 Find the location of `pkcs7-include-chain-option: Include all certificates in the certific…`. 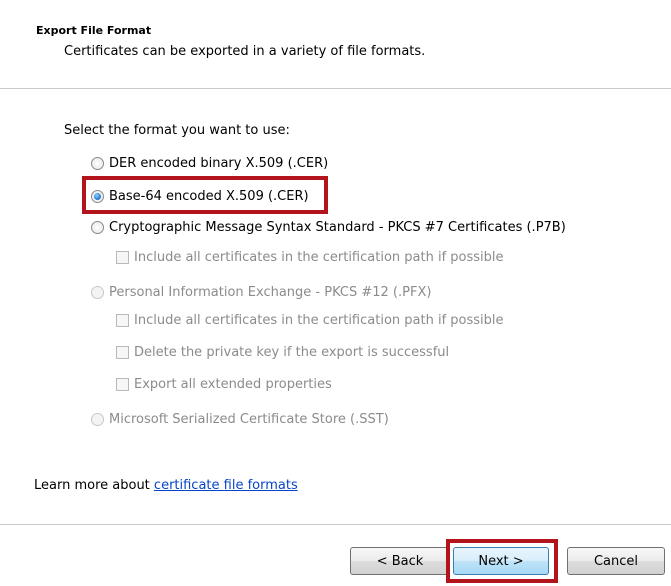

pkcs7-include-chain-option: Include all certificates in the certific… is located at coordinates (310, 257).